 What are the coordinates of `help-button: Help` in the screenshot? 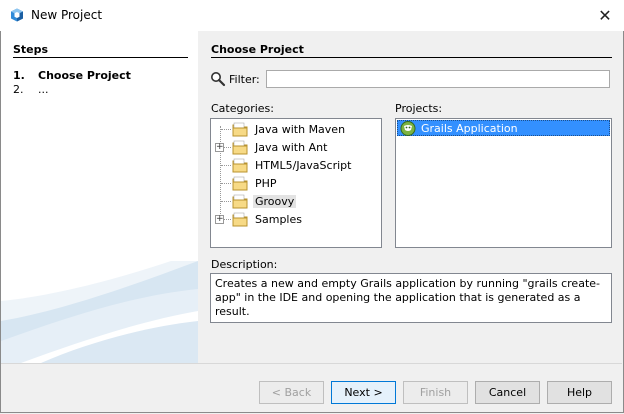 It's located at (579, 392).